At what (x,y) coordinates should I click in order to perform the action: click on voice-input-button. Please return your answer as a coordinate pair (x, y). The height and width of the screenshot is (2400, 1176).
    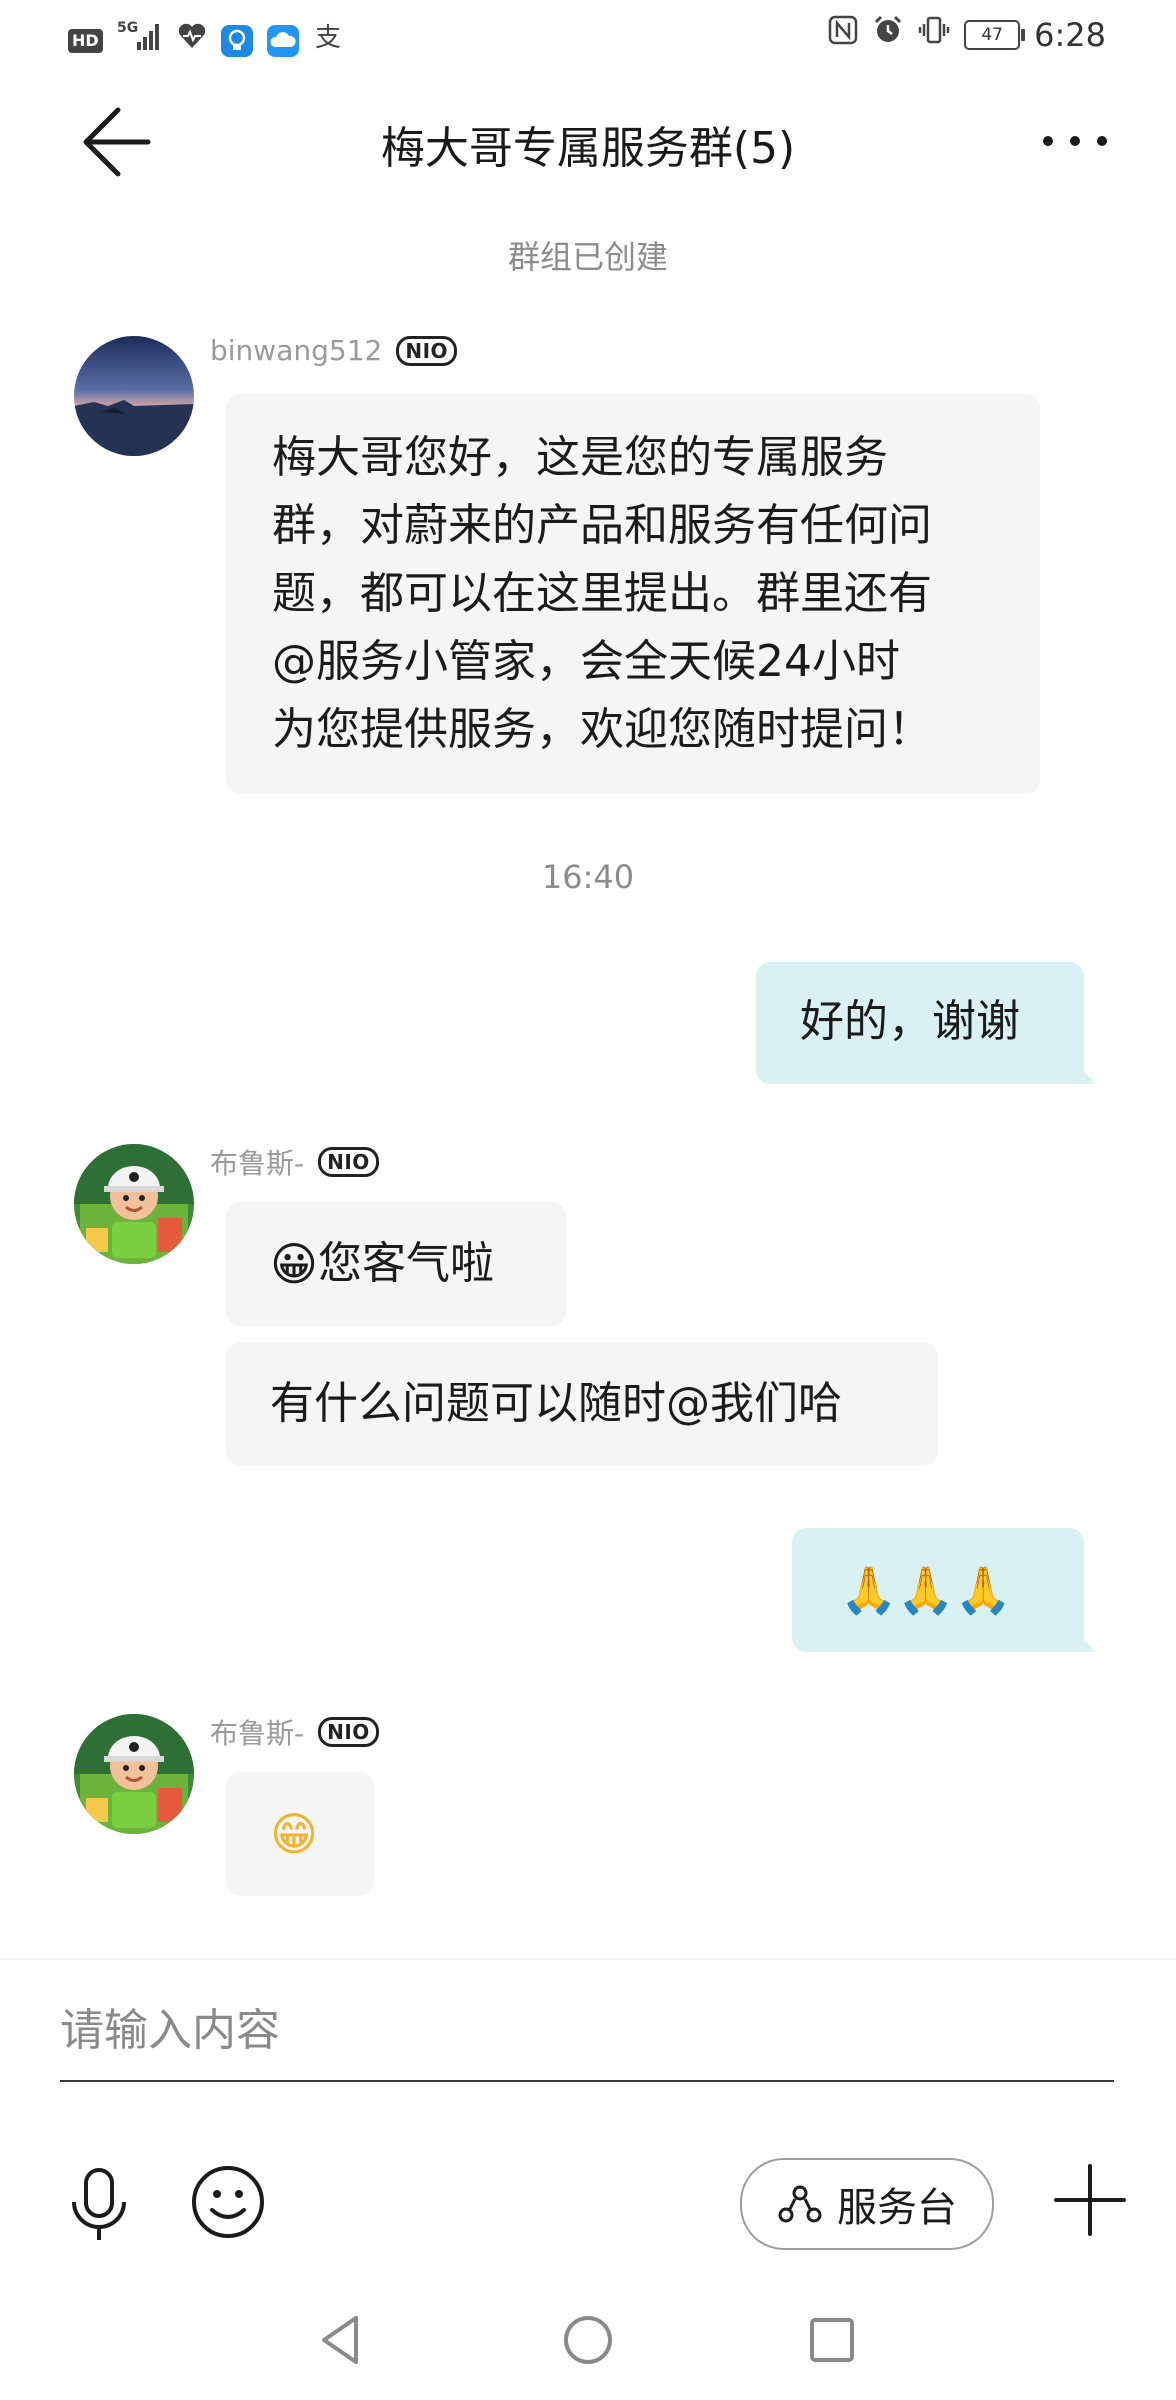
    Looking at the image, I should click on (99, 2206).